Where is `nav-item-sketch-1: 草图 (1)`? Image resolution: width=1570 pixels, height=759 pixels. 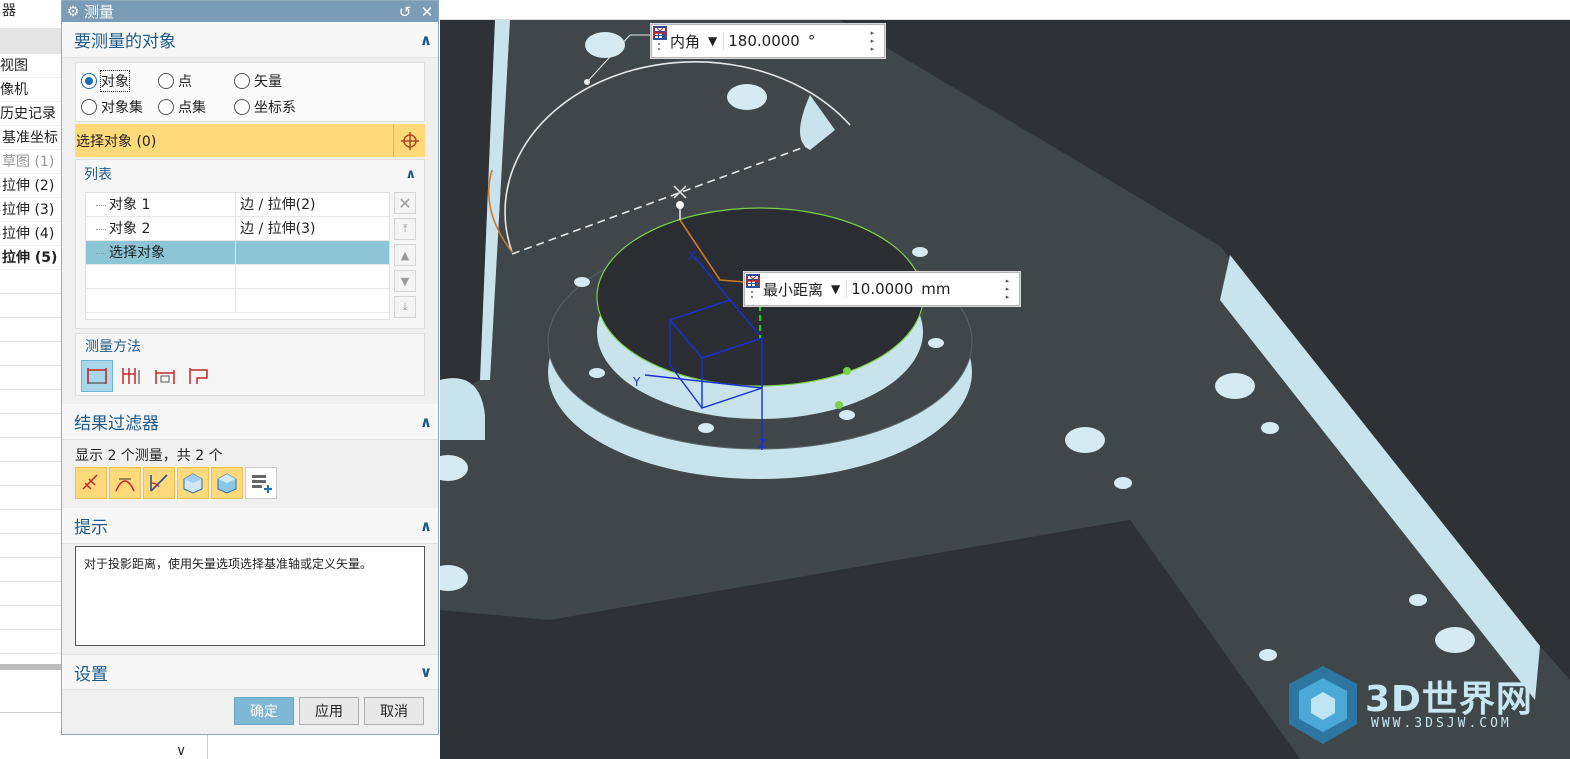
nav-item-sketch-1: 草图 (1) is located at coordinates (30, 162).